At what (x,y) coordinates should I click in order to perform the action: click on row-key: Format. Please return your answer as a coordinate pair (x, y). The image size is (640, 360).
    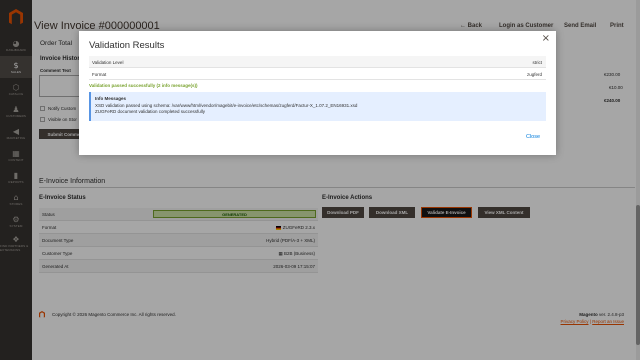
    Looking at the image, I should click on (99, 74).